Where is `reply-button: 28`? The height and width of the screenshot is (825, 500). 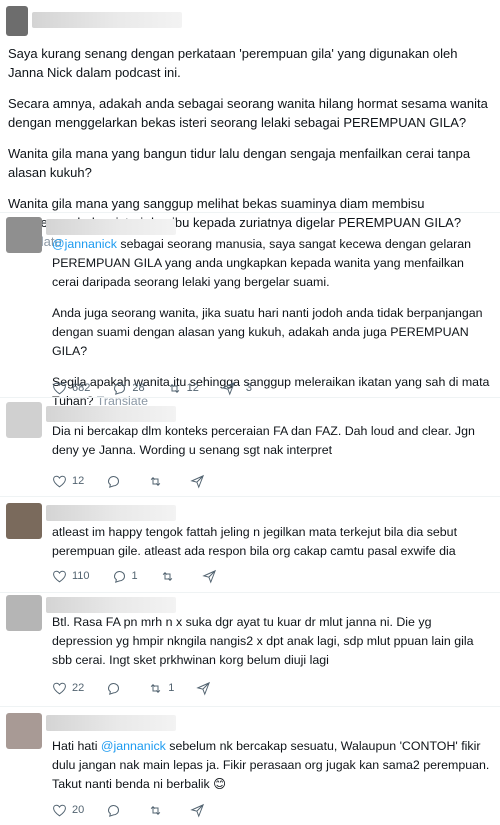 reply-button: 28 is located at coordinates (128, 388).